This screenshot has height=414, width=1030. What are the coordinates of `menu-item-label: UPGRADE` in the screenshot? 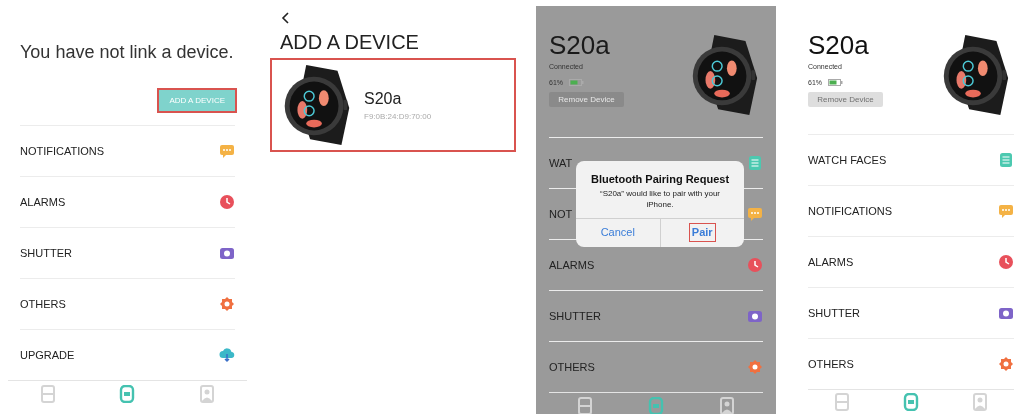 It's located at (47, 355).